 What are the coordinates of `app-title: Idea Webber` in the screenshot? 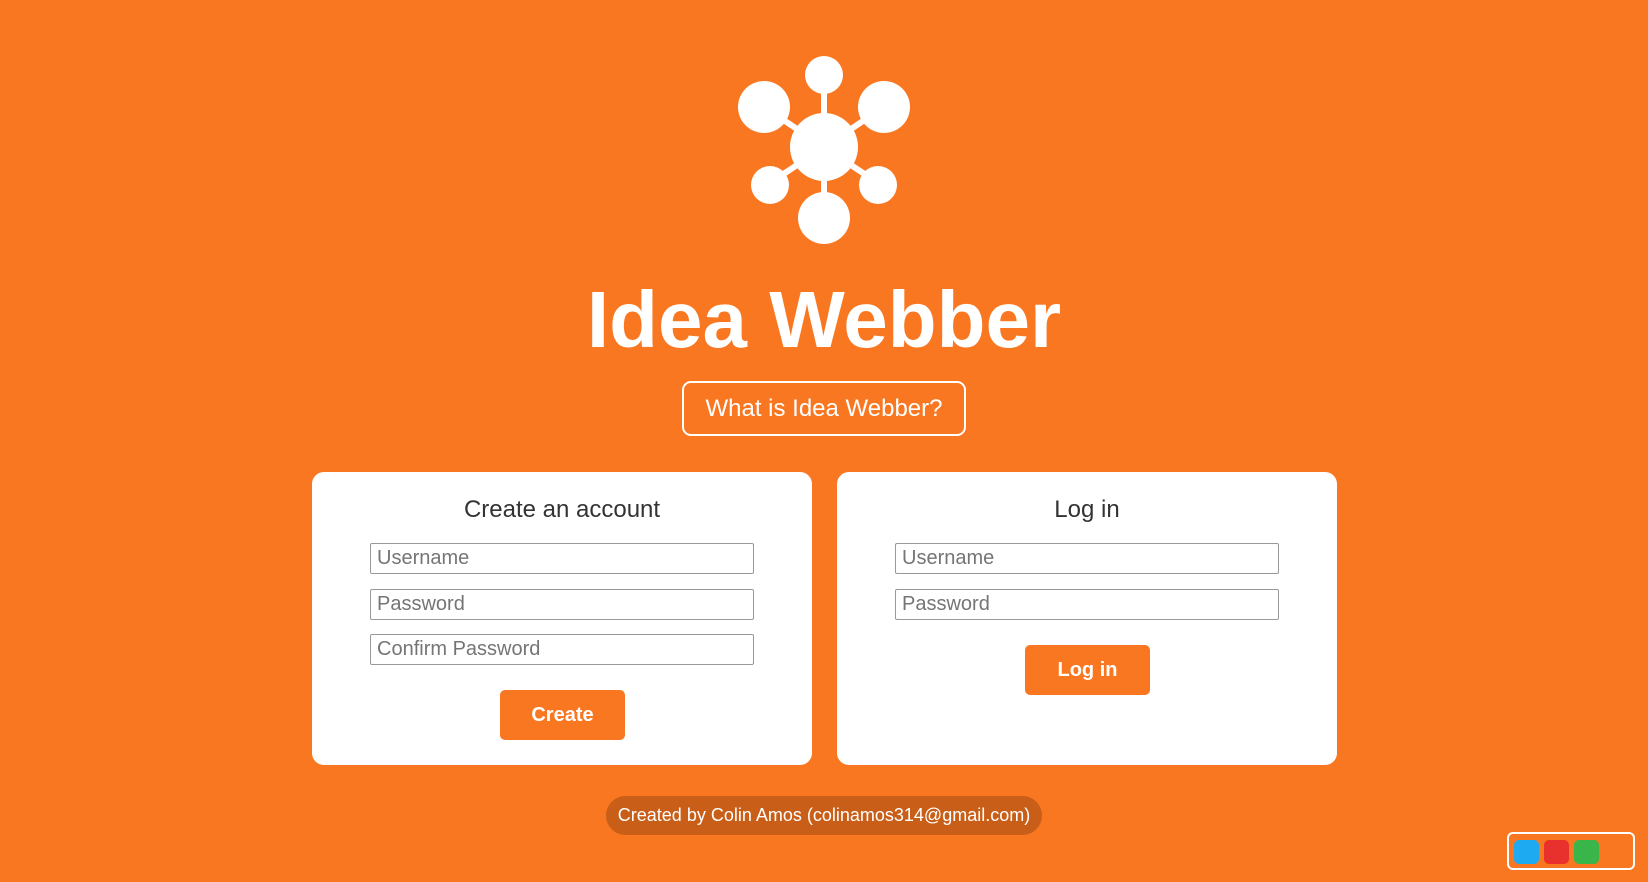 It's located at (824, 319).